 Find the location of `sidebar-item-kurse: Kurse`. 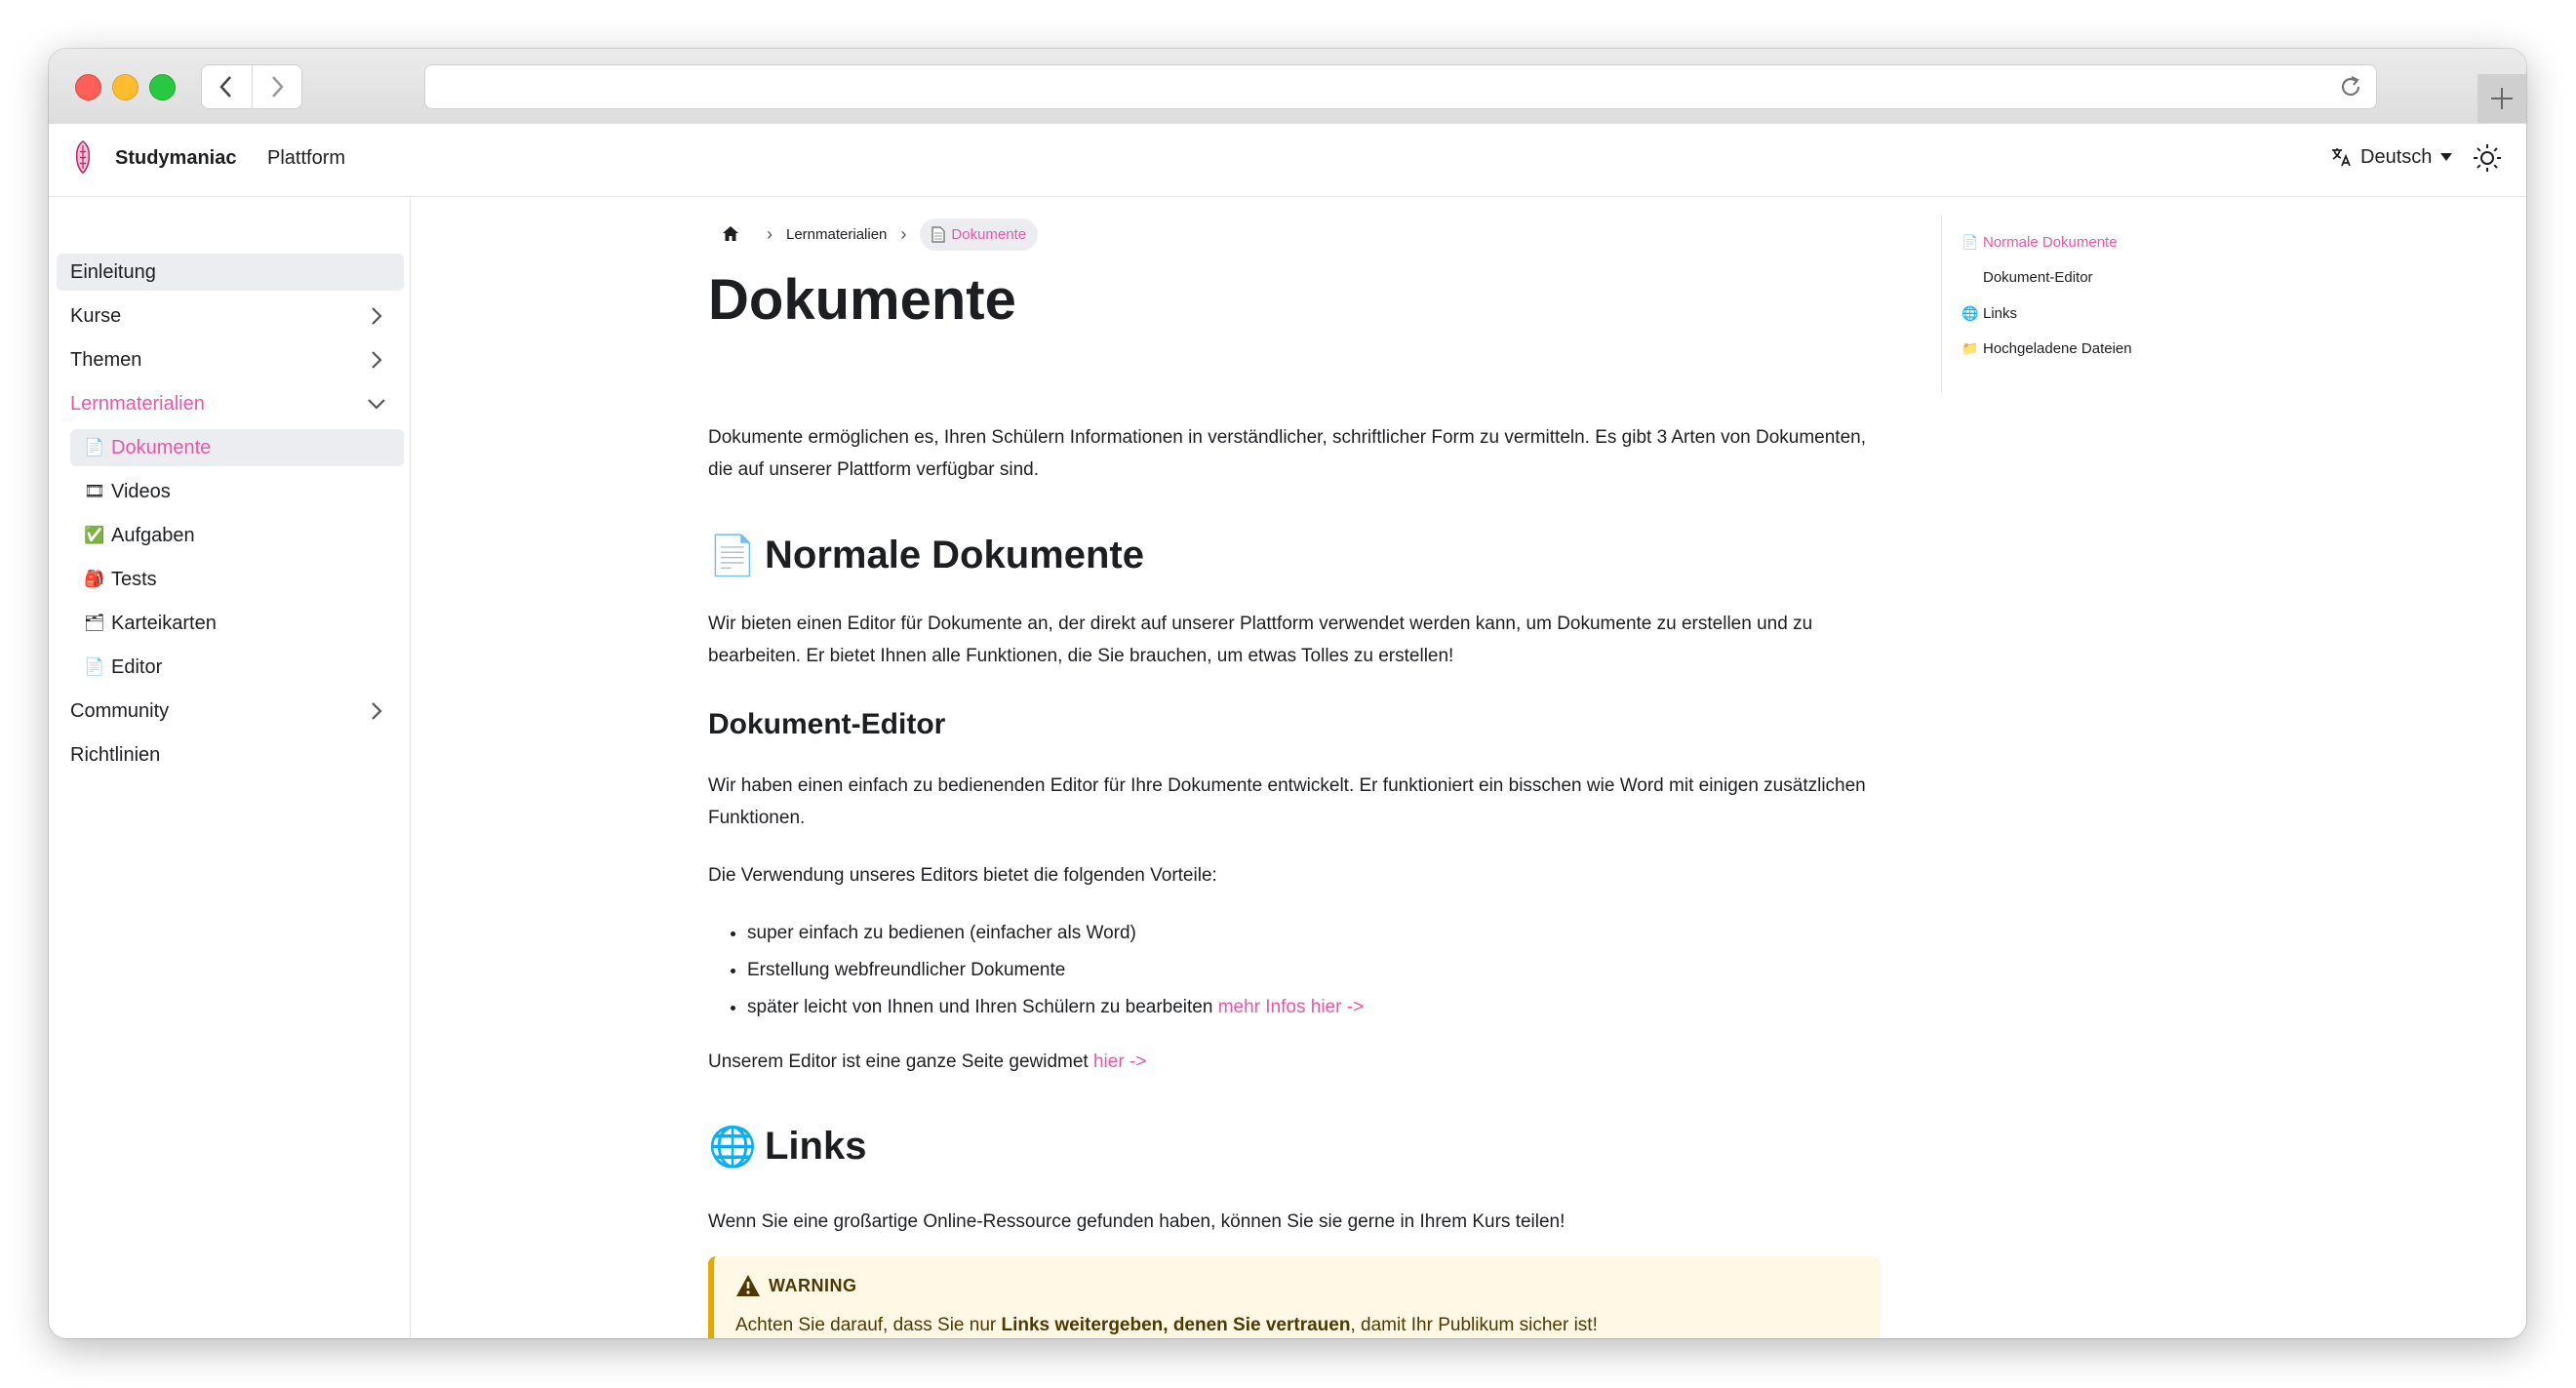

sidebar-item-kurse: Kurse is located at coordinates (230, 316).